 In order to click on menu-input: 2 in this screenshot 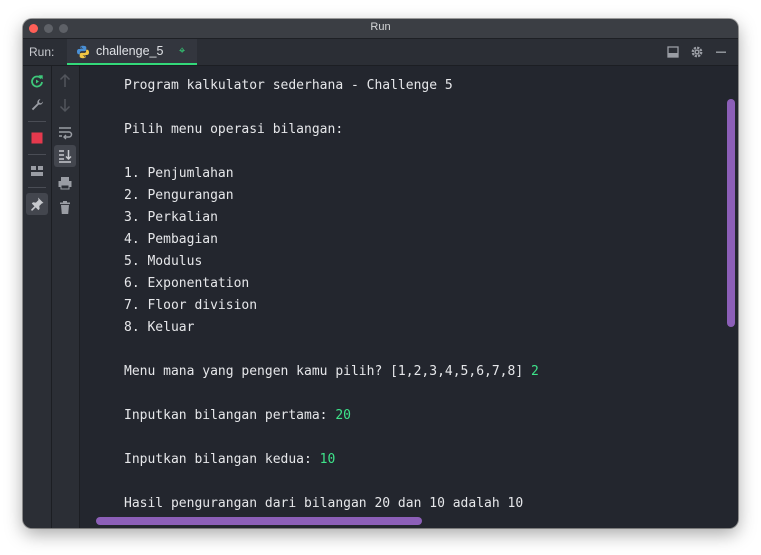, I will do `click(535, 371)`.